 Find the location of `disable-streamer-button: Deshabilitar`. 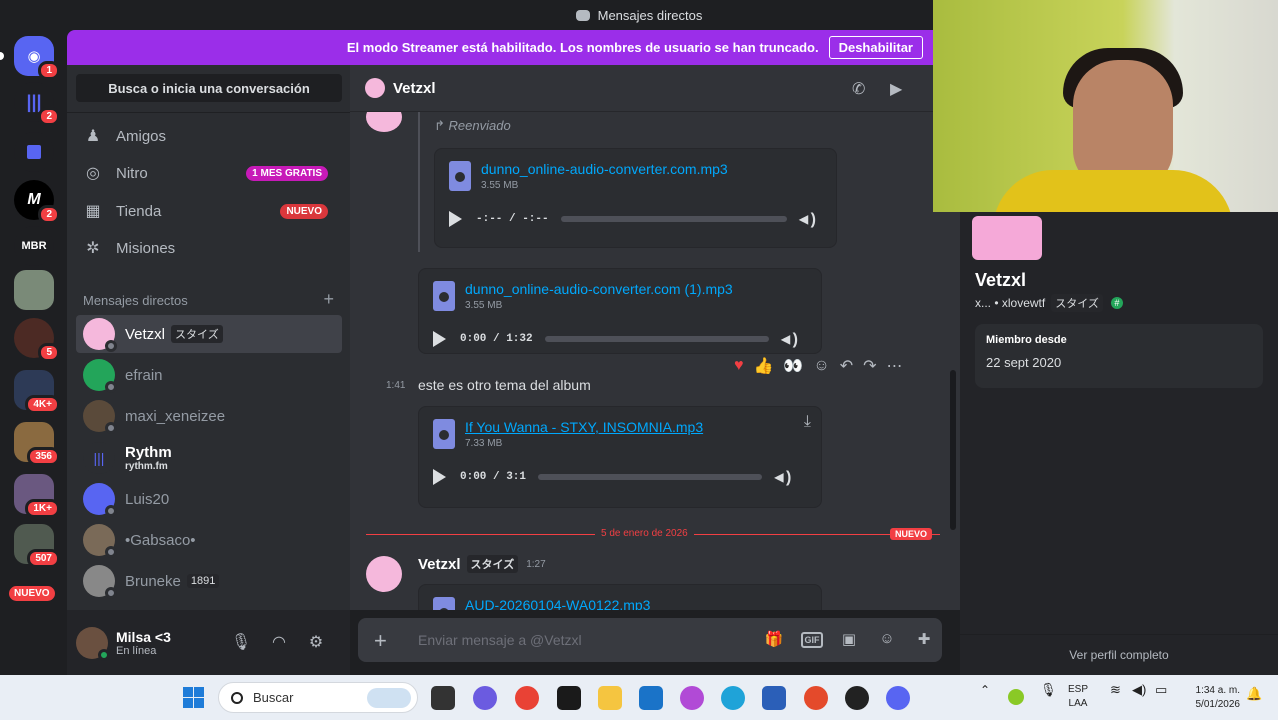

disable-streamer-button: Deshabilitar is located at coordinates (875, 47).